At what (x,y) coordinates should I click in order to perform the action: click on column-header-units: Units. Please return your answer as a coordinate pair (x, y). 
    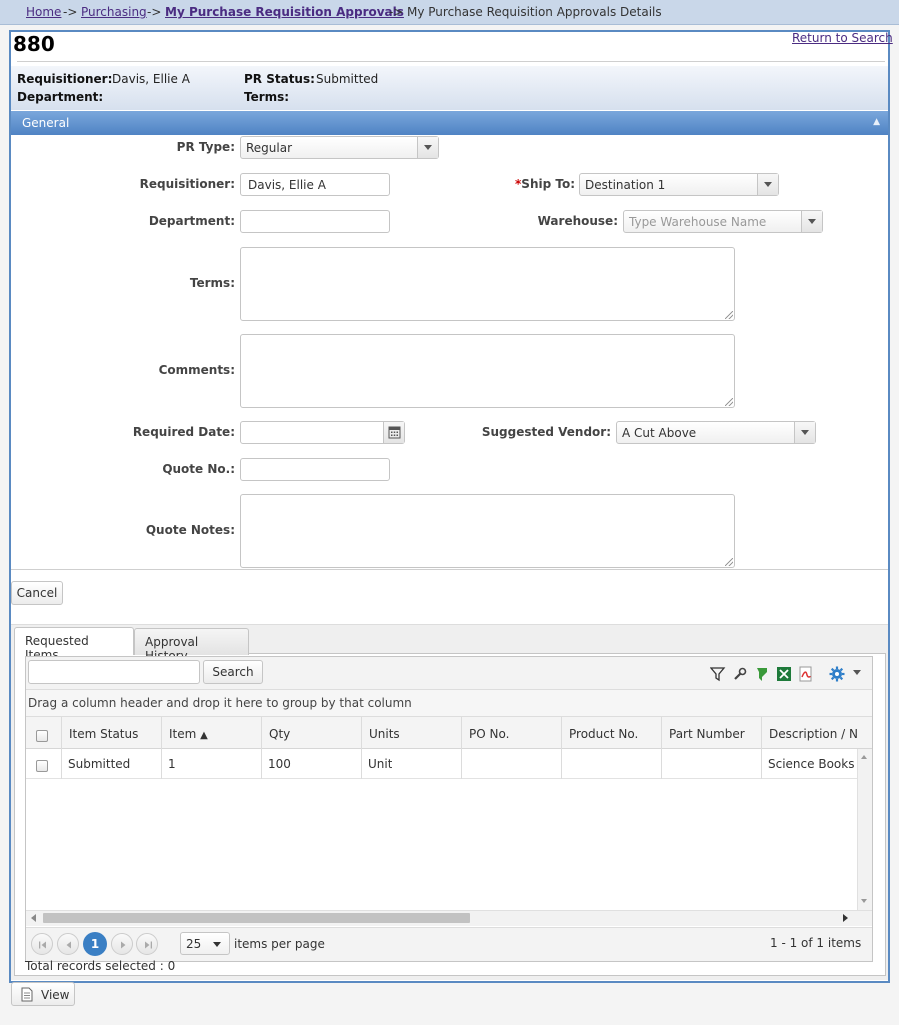
    Looking at the image, I should click on (384, 734).